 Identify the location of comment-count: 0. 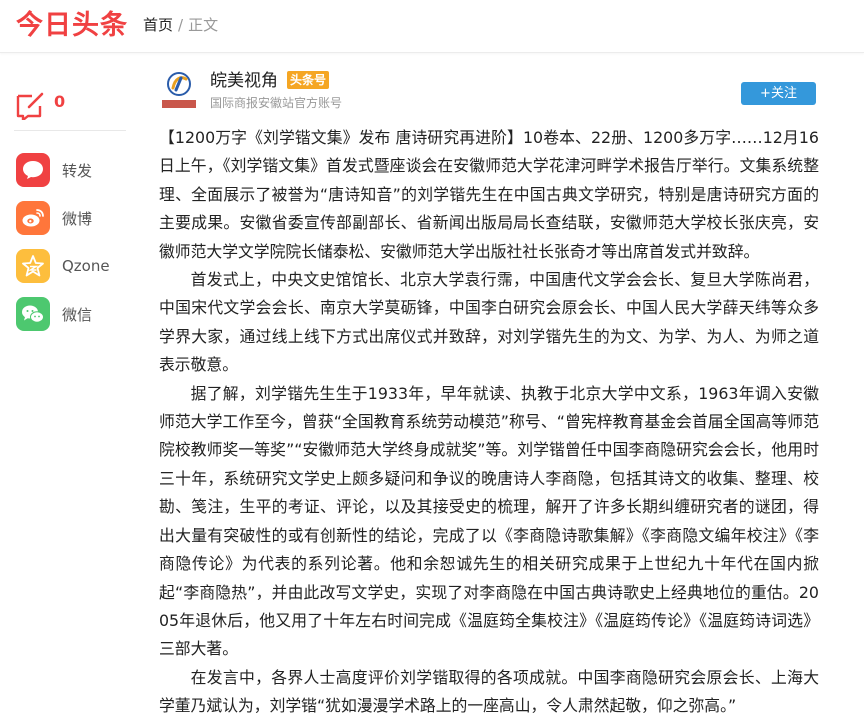
(60, 101).